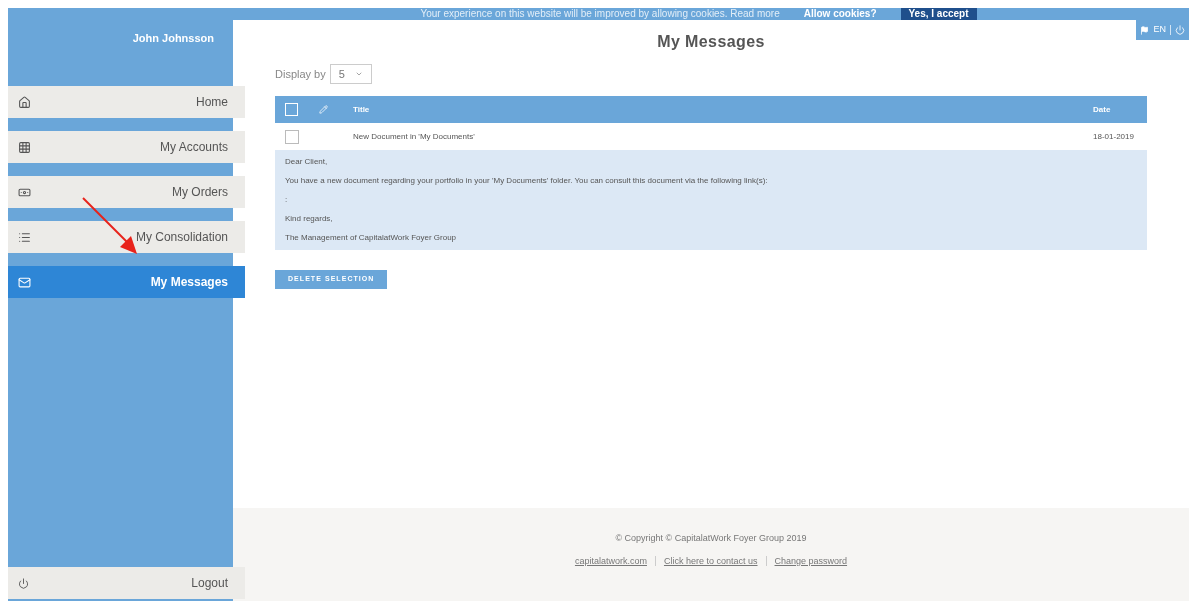 The image size is (1189, 601). I want to click on flag-icon, so click(1145, 30).